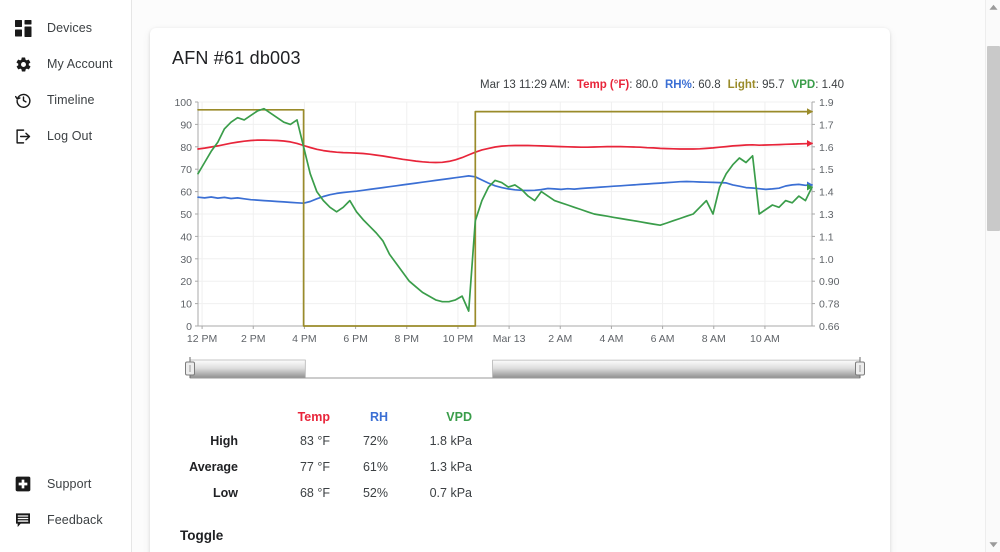 This screenshot has height=552, width=1000. I want to click on gear-icon, so click(23, 64).